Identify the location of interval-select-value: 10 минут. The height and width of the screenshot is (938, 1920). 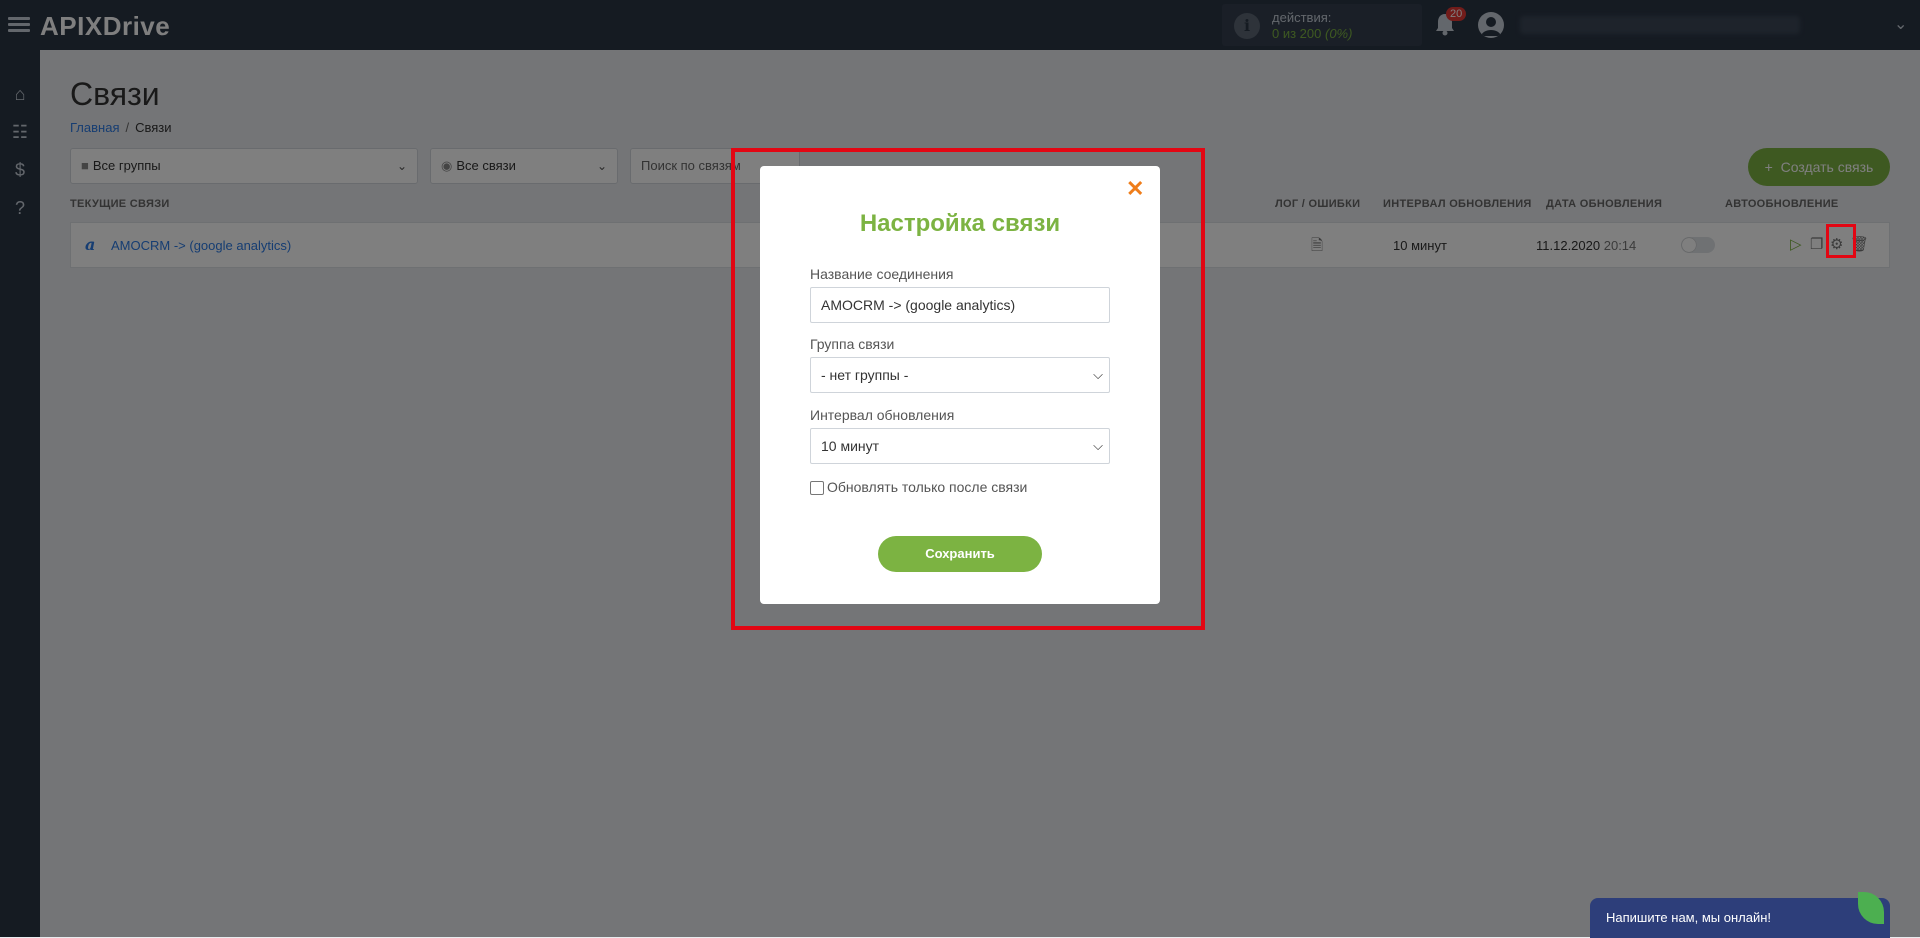
(850, 446).